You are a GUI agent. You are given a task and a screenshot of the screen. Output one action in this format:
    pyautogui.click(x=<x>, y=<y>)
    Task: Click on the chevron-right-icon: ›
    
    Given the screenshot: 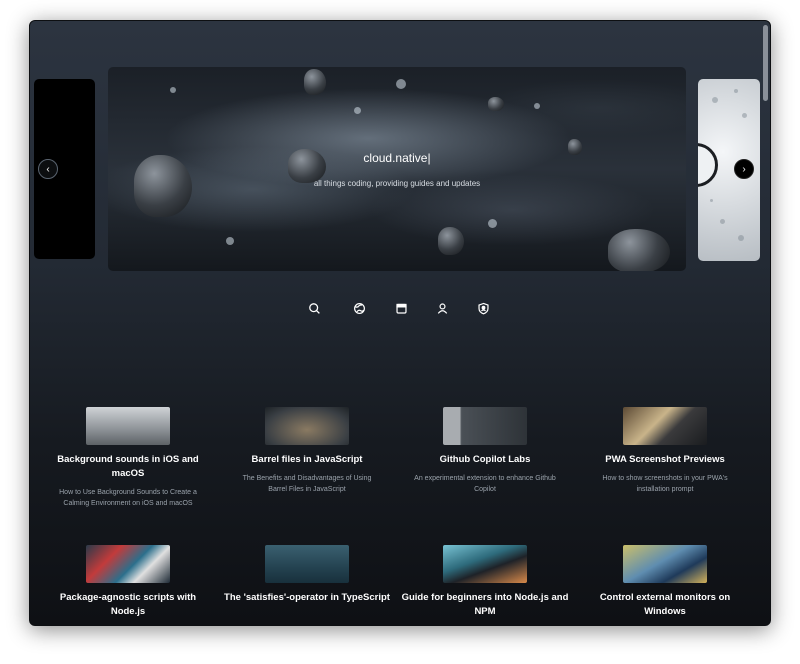 What is the action you would take?
    pyautogui.click(x=744, y=169)
    